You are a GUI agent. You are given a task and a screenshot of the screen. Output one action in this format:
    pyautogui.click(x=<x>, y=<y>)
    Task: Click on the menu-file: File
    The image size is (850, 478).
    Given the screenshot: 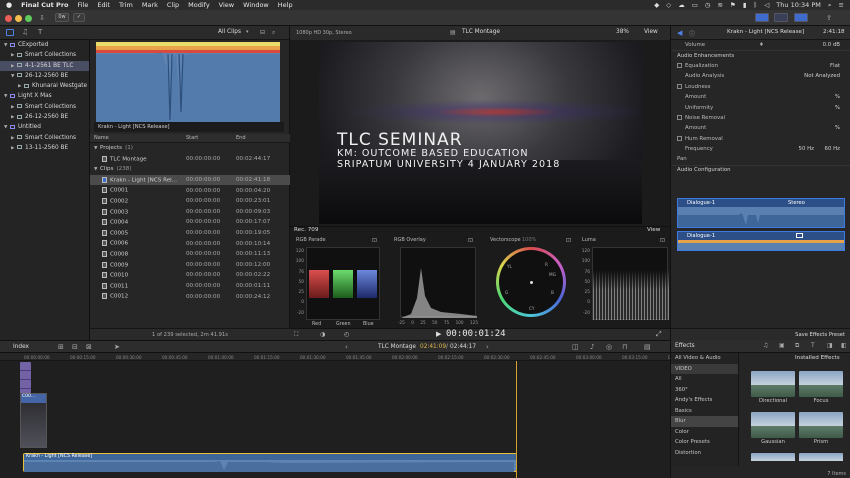 What is the action you would take?
    pyautogui.click(x=83, y=5)
    